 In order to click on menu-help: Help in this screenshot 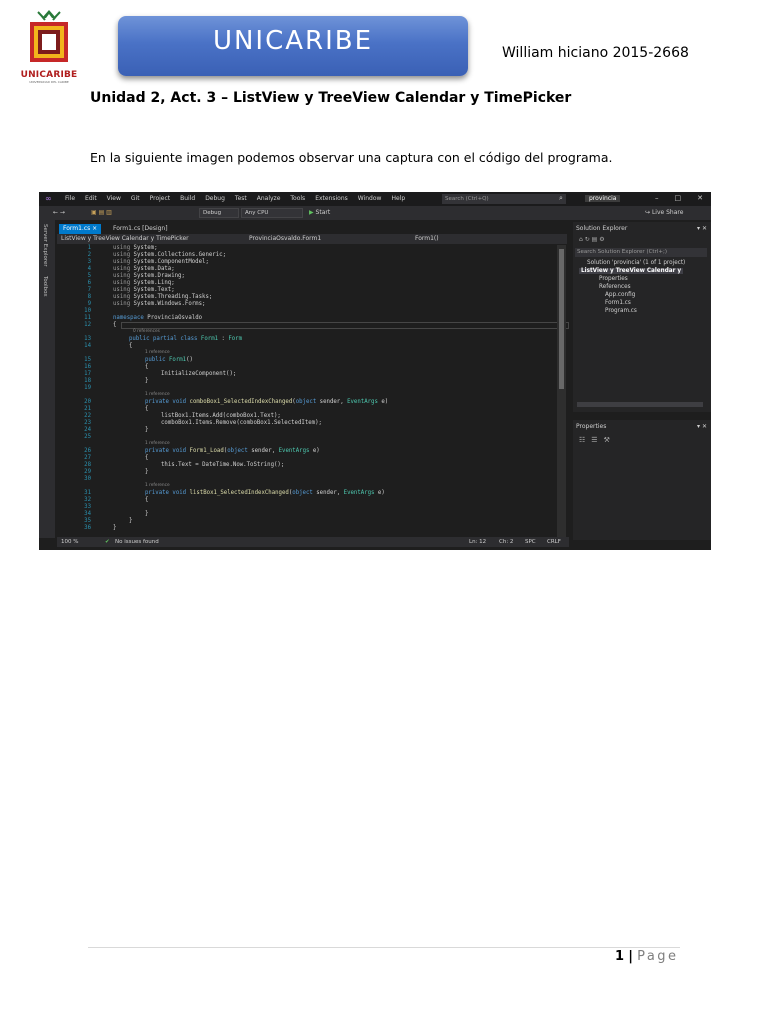, I will do `click(398, 198)`.